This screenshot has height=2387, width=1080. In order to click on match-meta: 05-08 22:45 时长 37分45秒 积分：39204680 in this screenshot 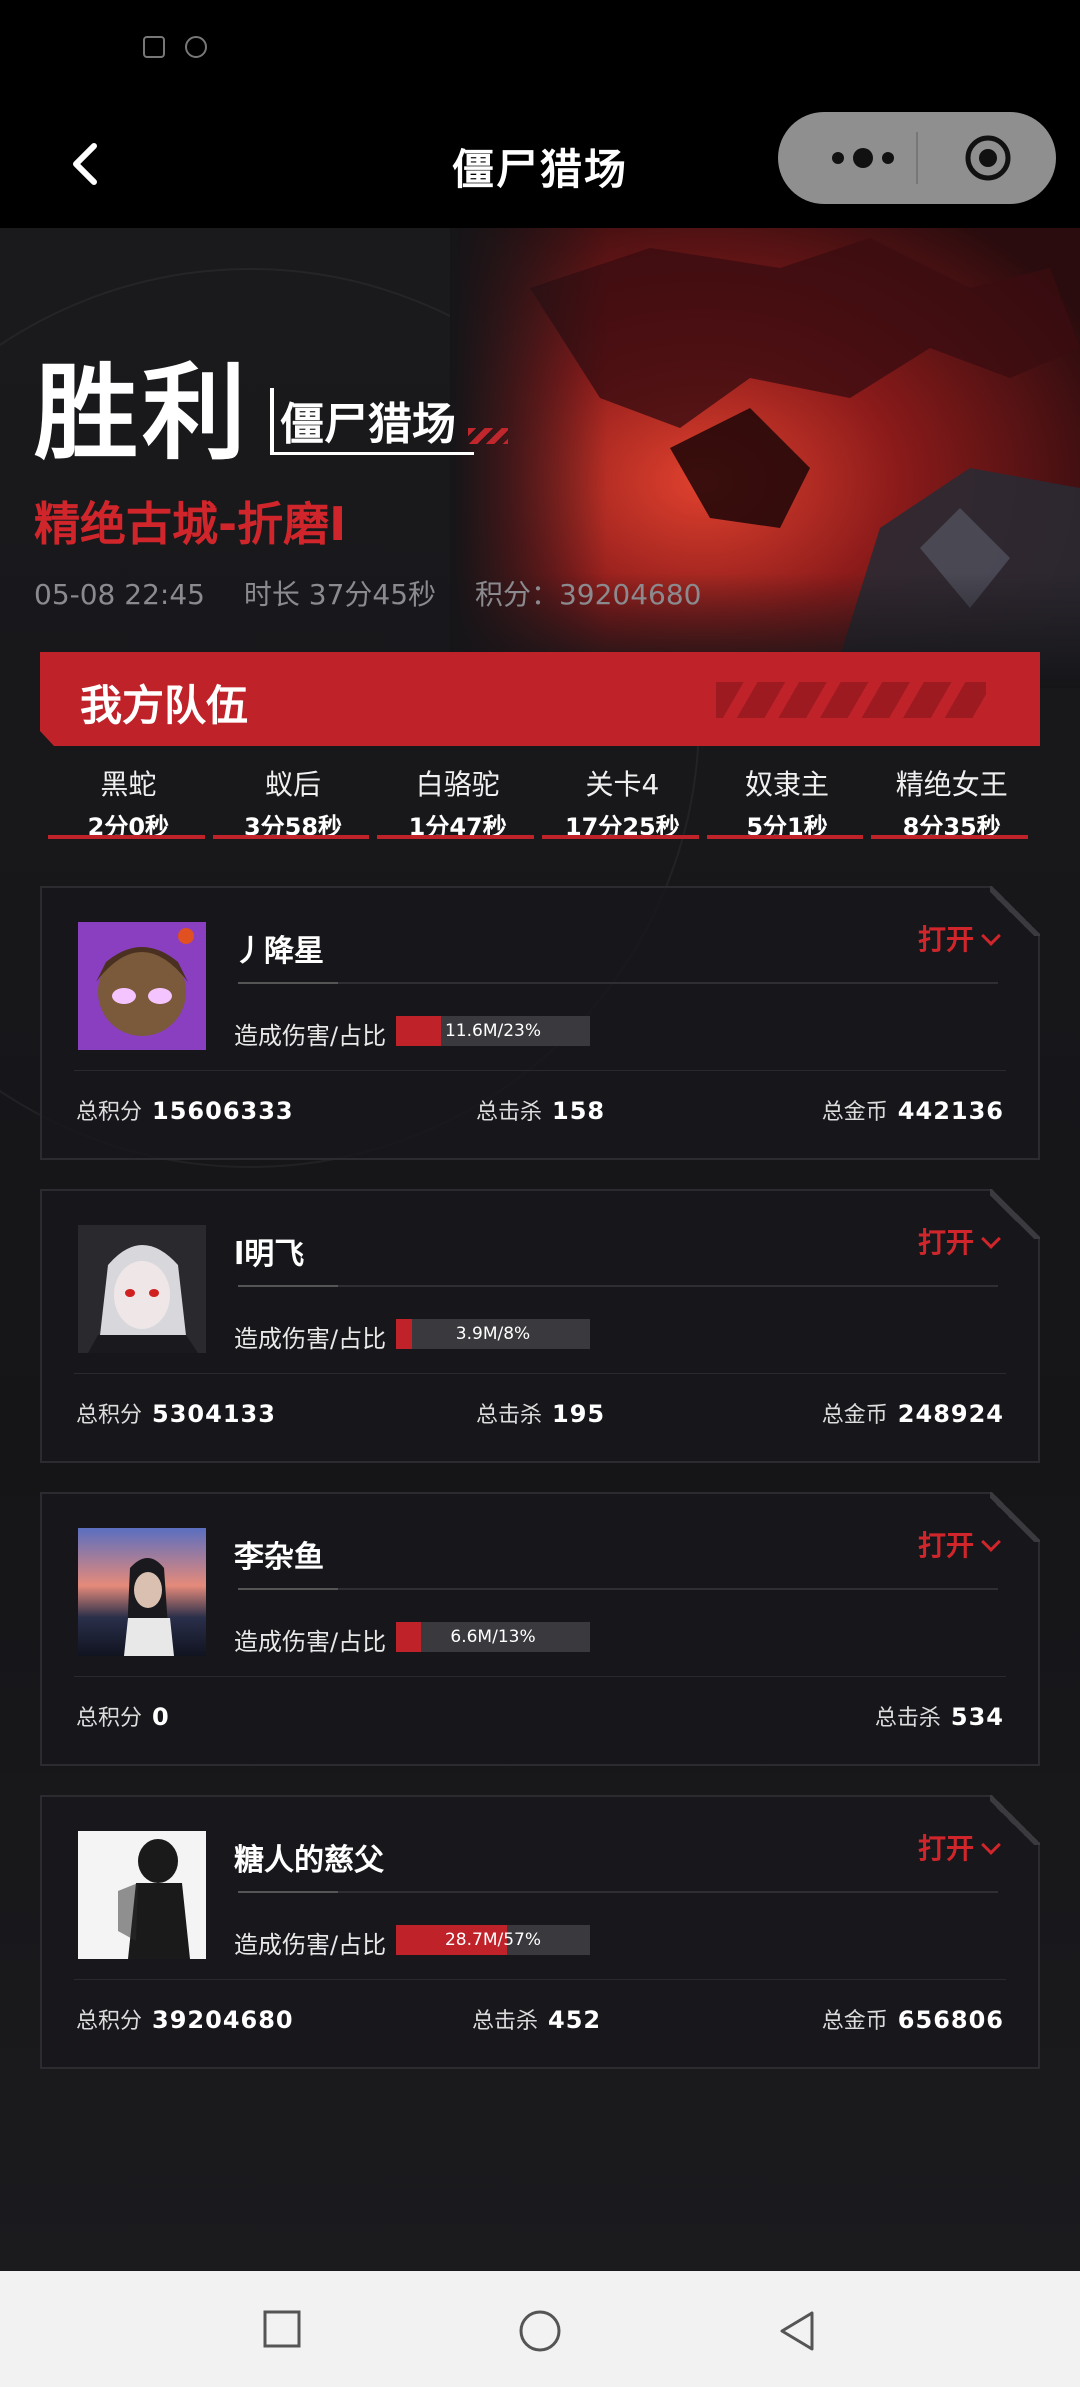, I will do `click(382, 593)`.